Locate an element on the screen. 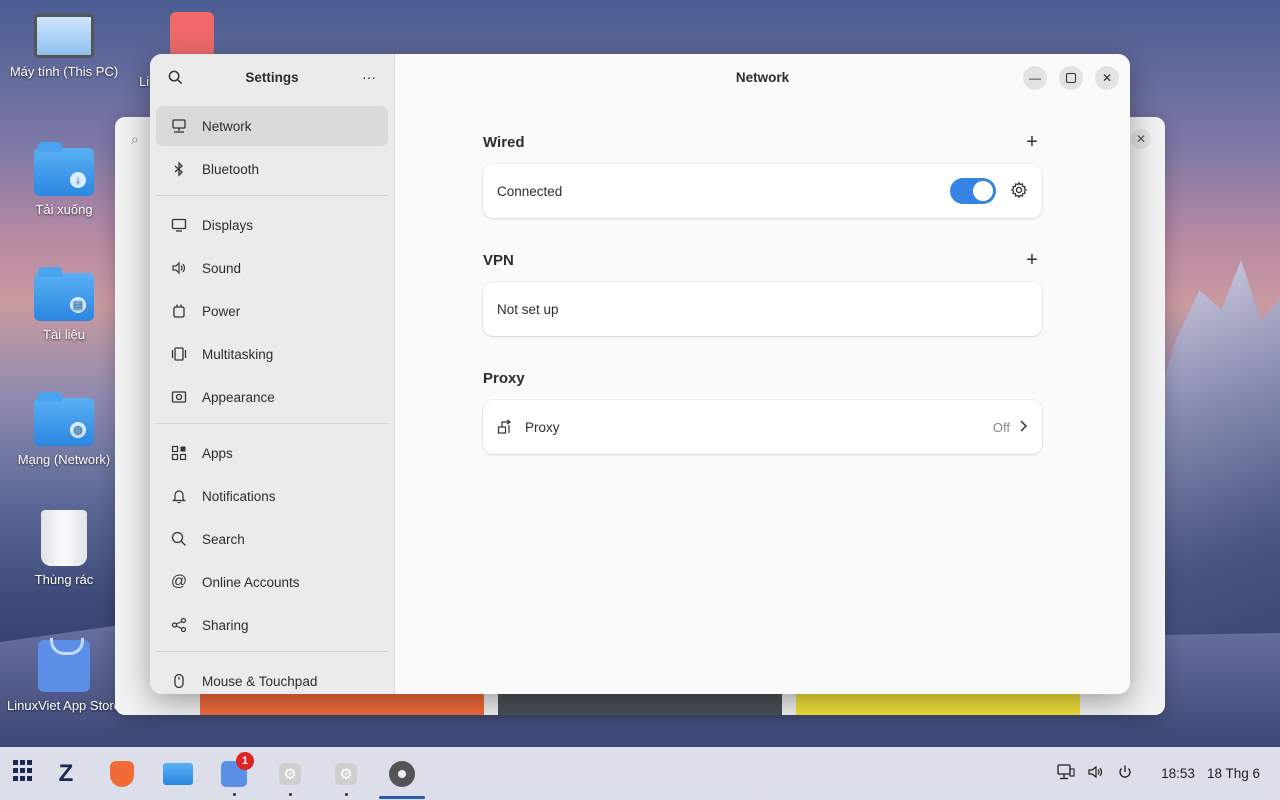 The image size is (1280, 800). settings-app-icon is located at coordinates (402, 773).